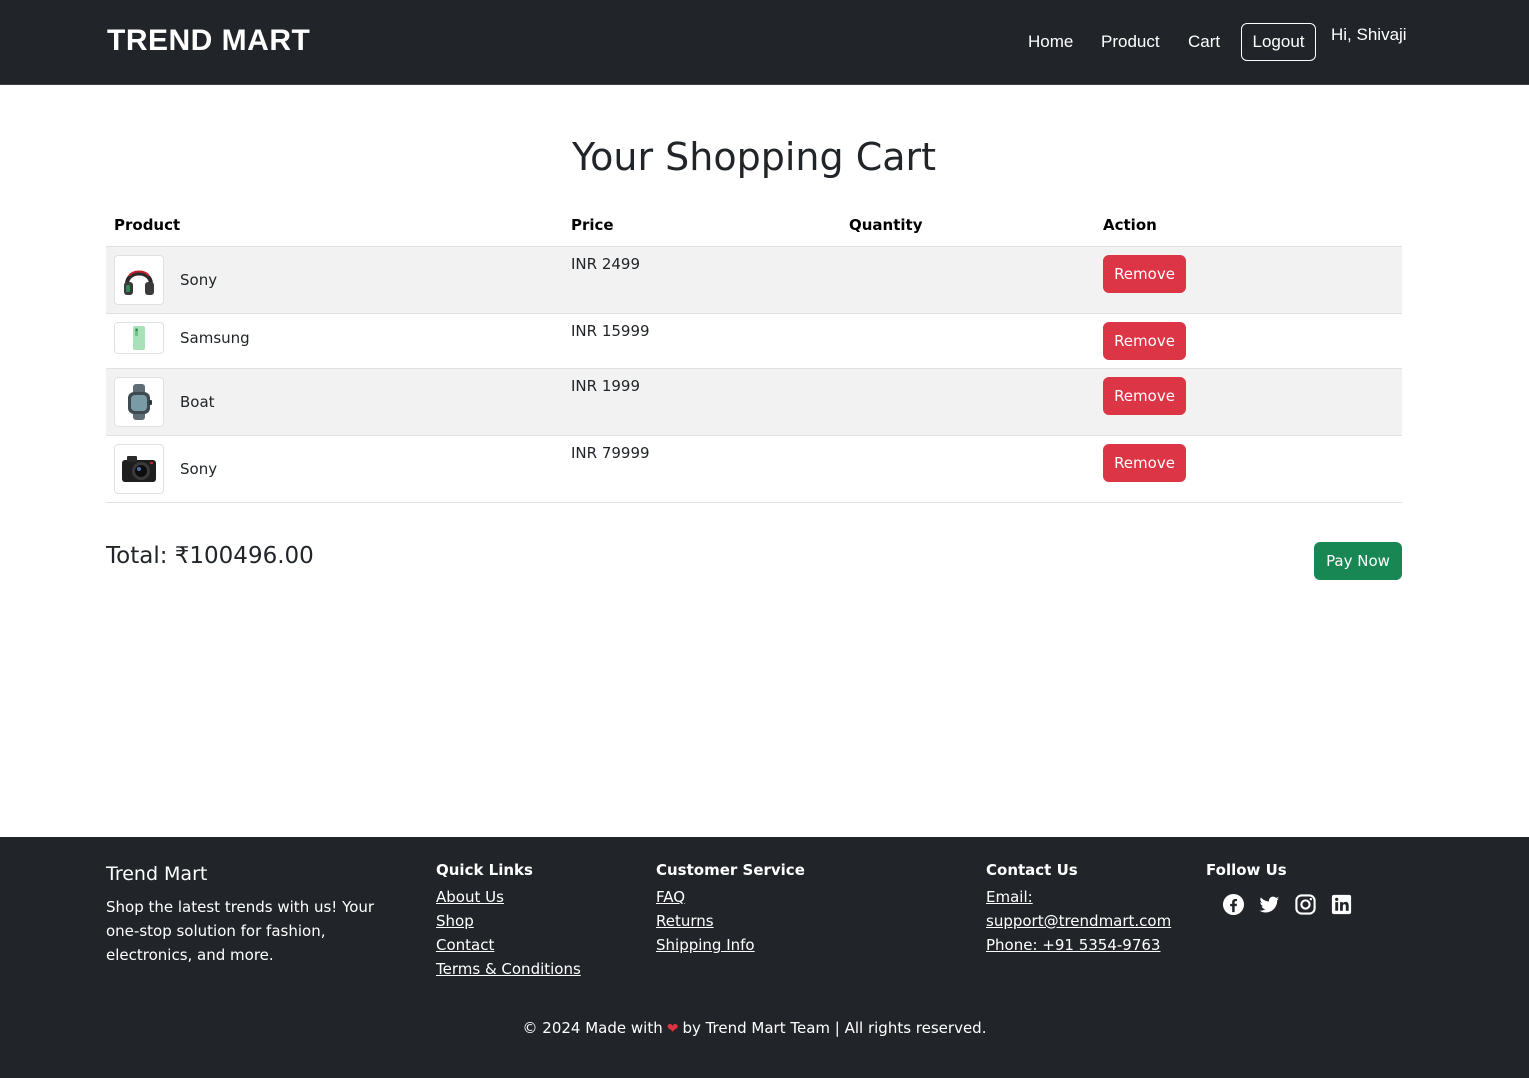 Image resolution: width=1529 pixels, height=1078 pixels. Describe the element at coordinates (508, 897) in the screenshot. I see `footer-link-about-us: About Us` at that location.